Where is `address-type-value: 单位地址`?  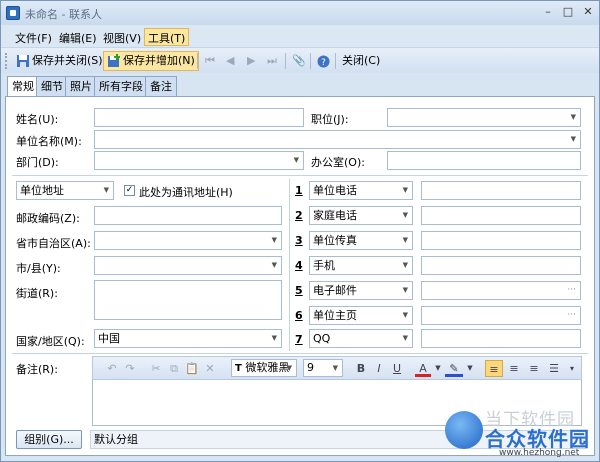
address-type-value: 单位地址 is located at coordinates (42, 190).